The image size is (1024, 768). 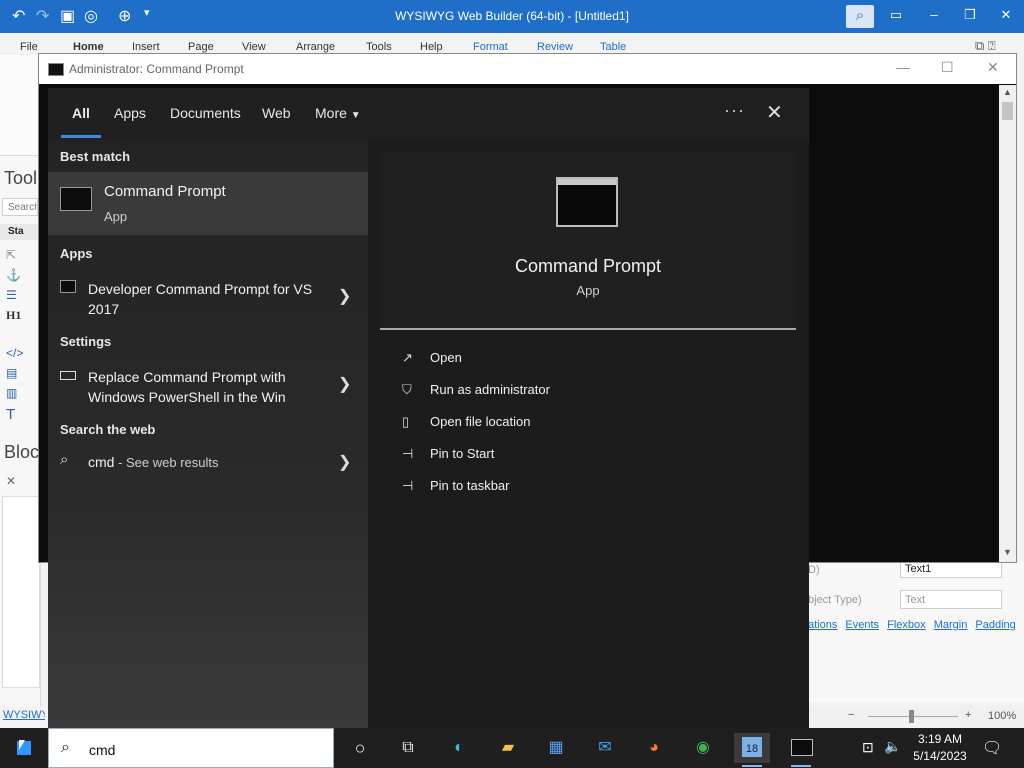 I want to click on cmd-titlebar: Administrator: Command Prompt — ☐ ✕, so click(x=527, y=69).